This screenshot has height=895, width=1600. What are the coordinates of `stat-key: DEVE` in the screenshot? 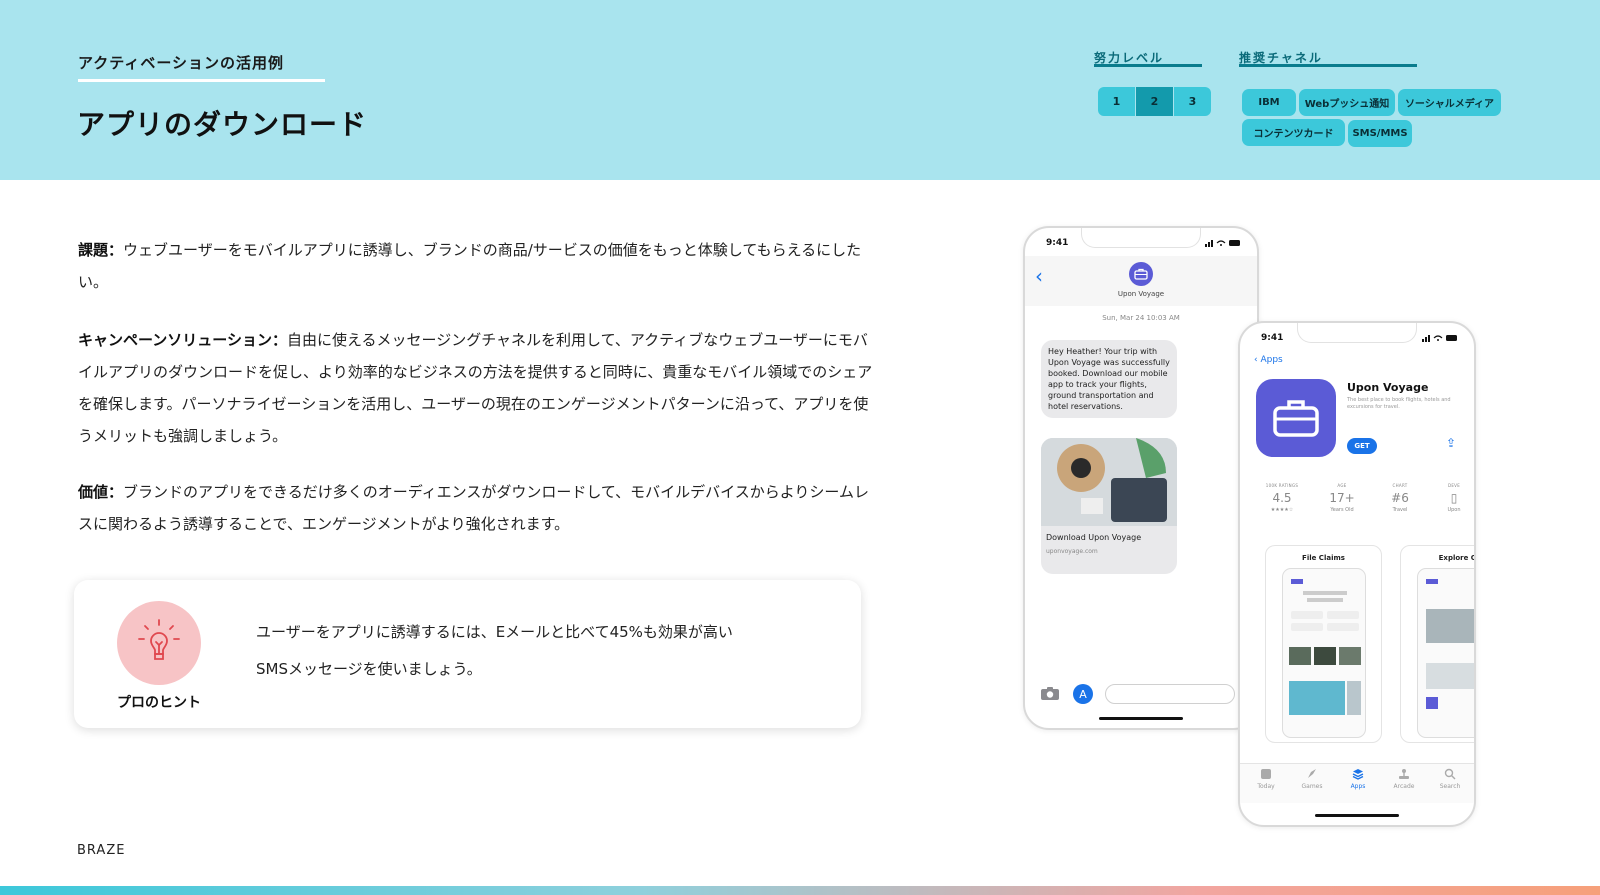 It's located at (1454, 485).